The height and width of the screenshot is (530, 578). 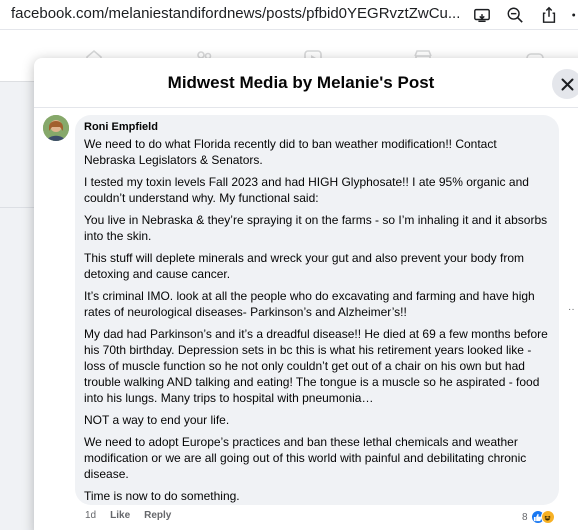 I want to click on zoom-out-icon, so click(x=515, y=15).